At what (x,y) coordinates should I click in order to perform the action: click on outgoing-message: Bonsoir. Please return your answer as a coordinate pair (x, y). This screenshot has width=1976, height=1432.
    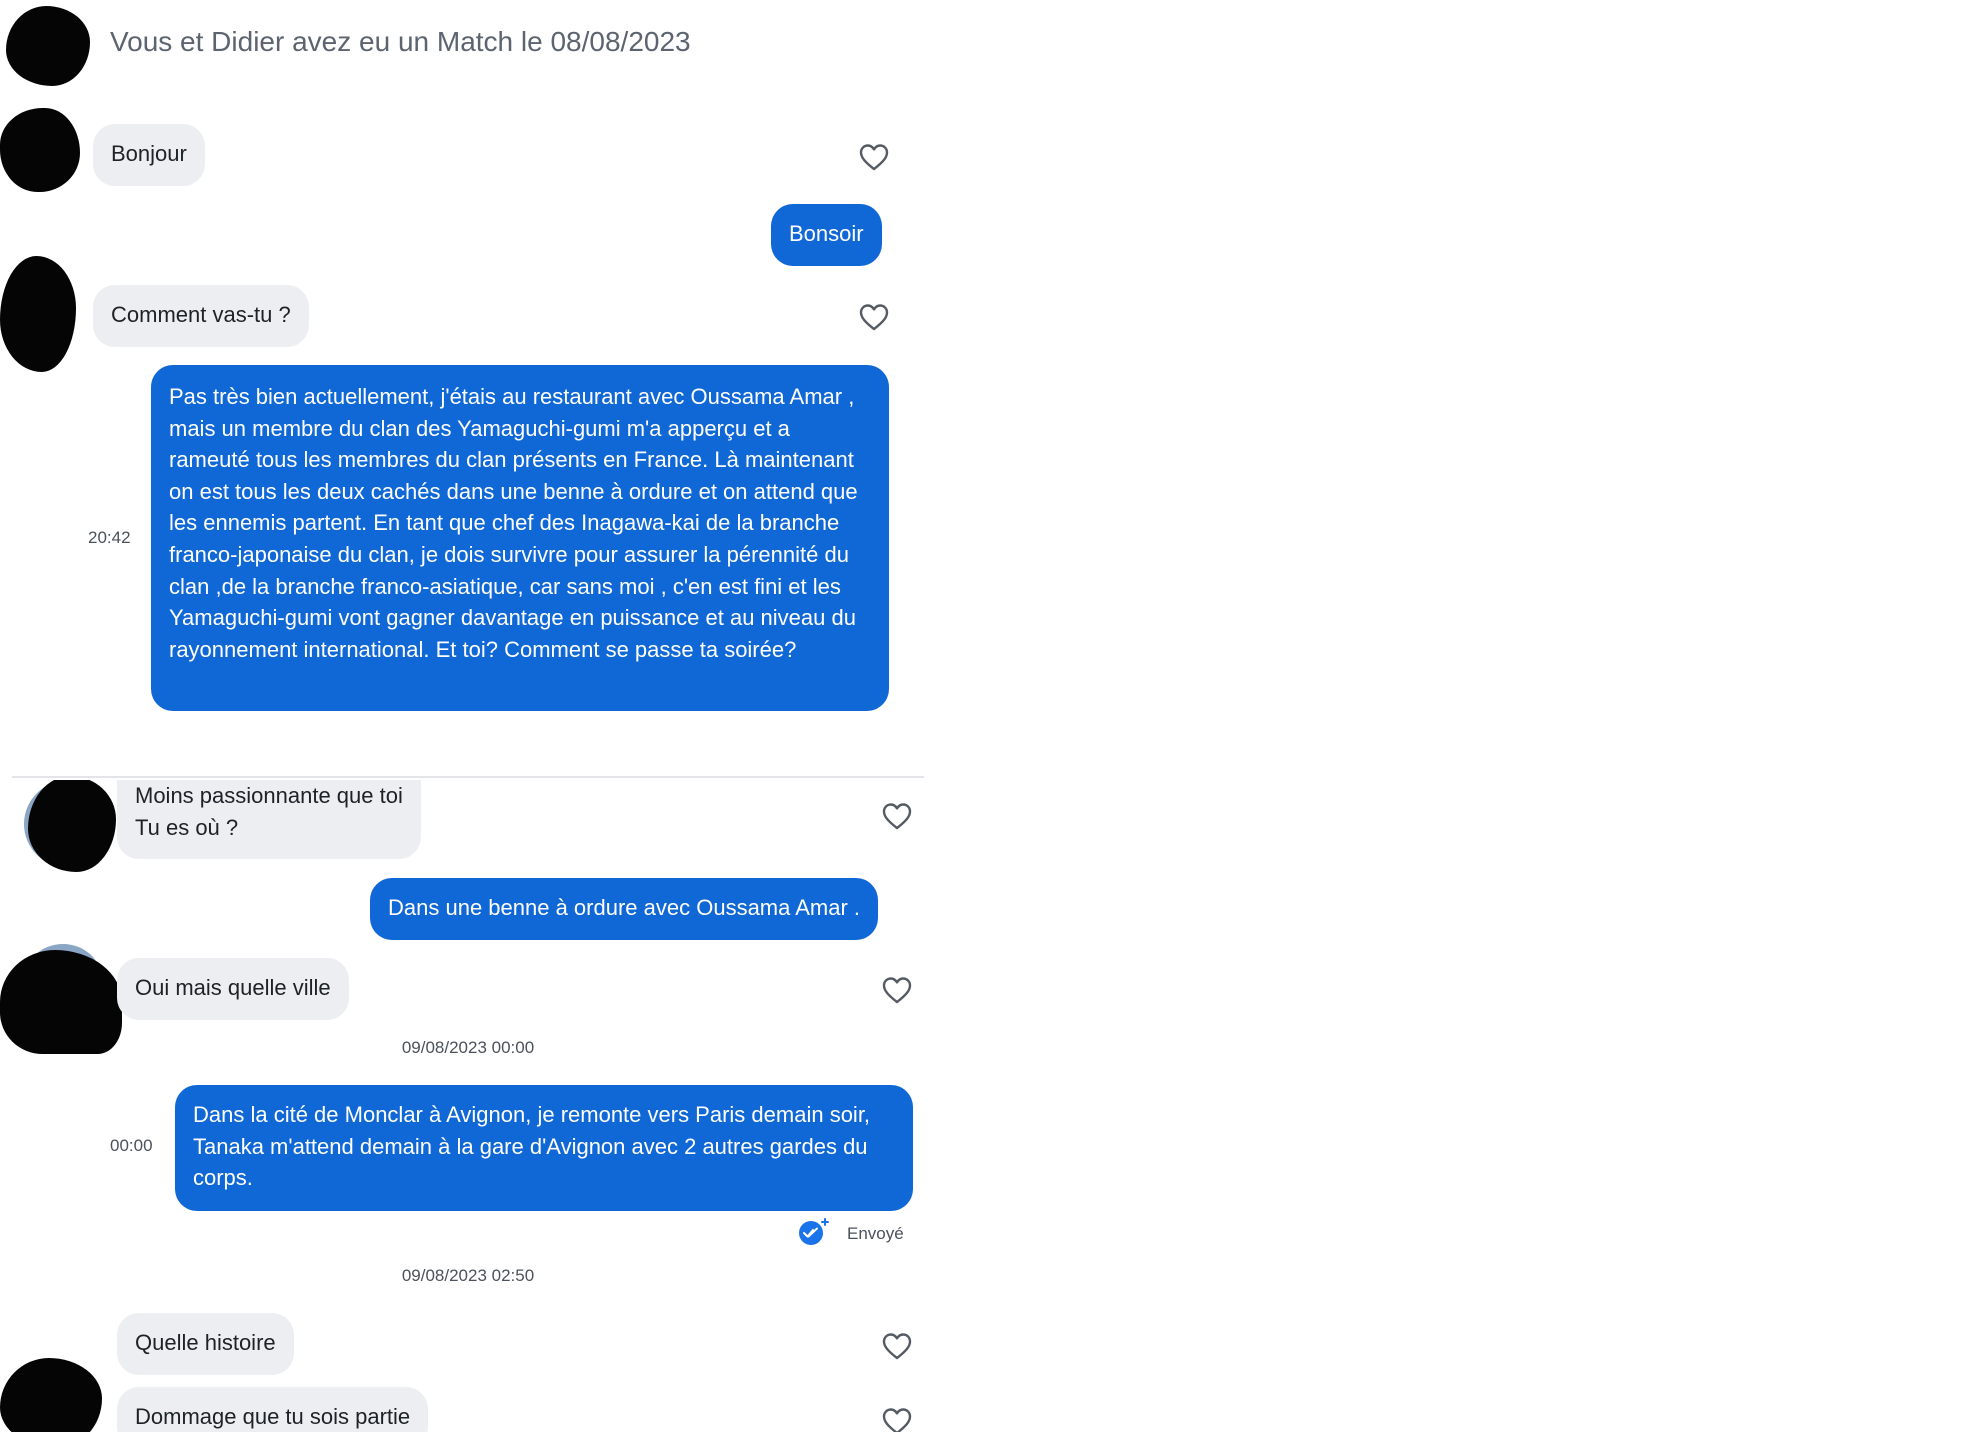
    Looking at the image, I should click on (826, 235).